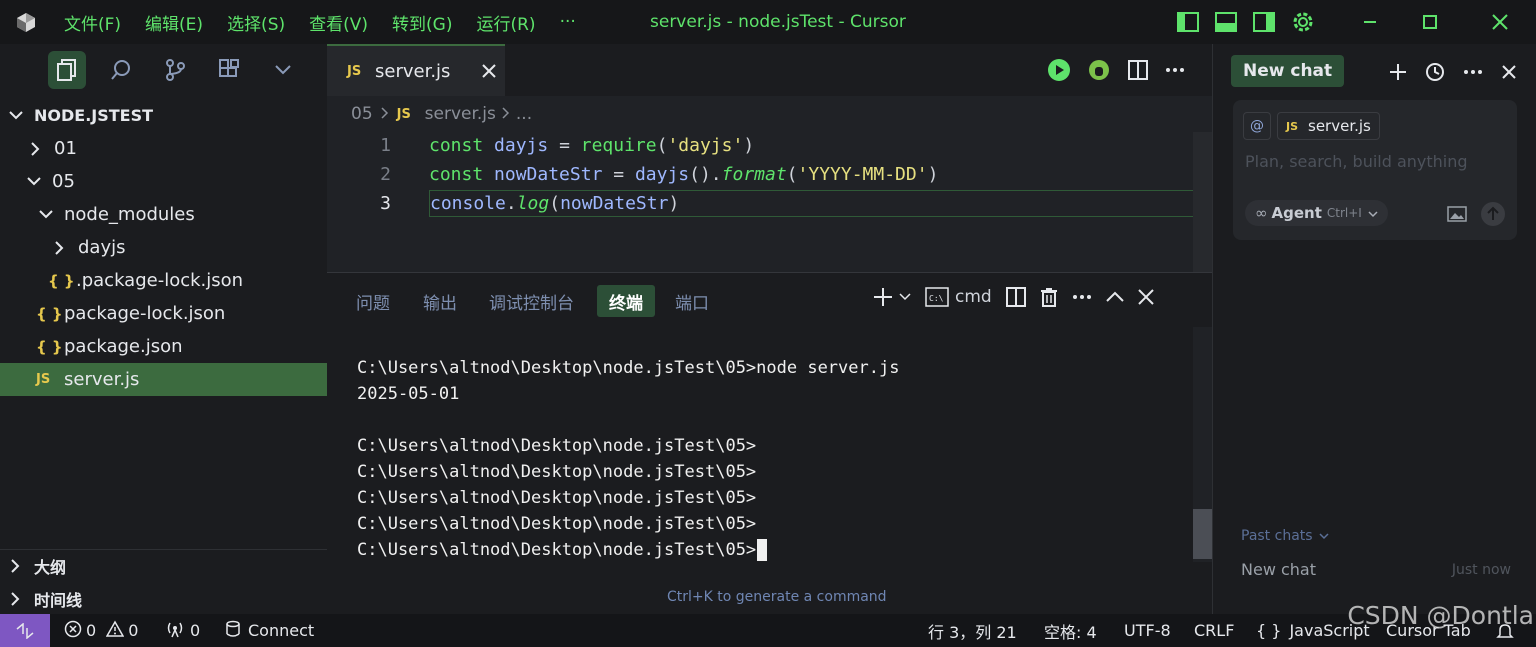  I want to click on breadcrumb-file: server.js, so click(460, 114).